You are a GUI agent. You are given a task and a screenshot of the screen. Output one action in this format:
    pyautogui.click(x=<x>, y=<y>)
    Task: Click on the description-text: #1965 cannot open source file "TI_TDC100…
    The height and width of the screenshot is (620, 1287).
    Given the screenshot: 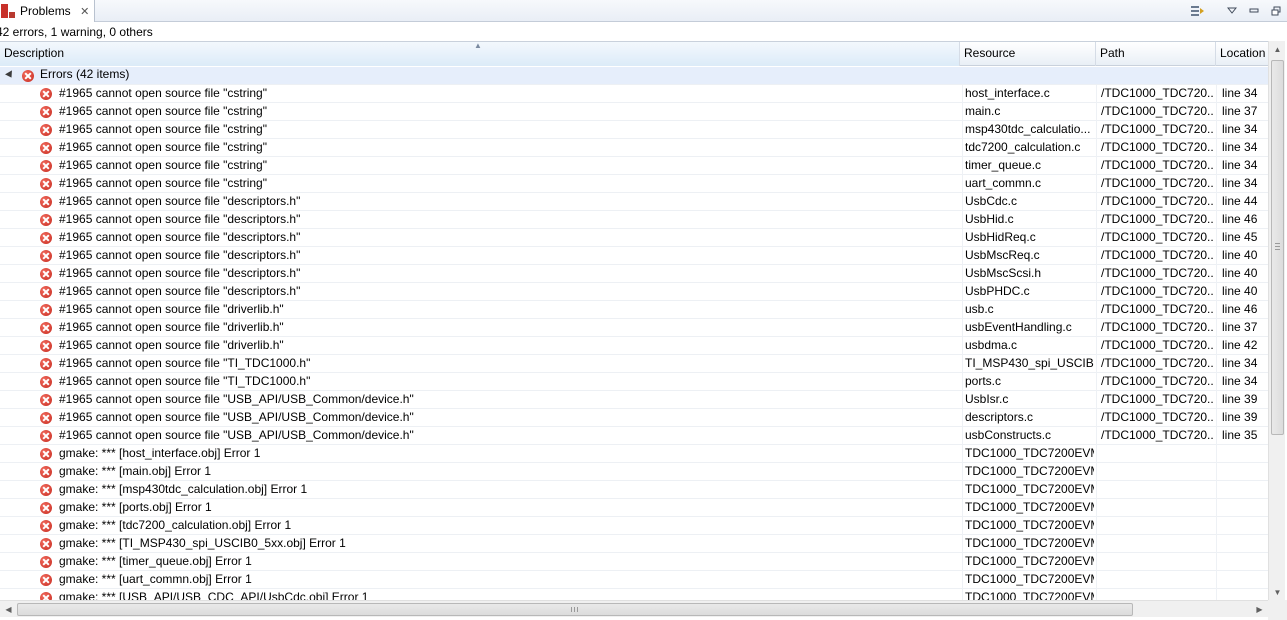 What is the action you would take?
    pyautogui.click(x=185, y=363)
    